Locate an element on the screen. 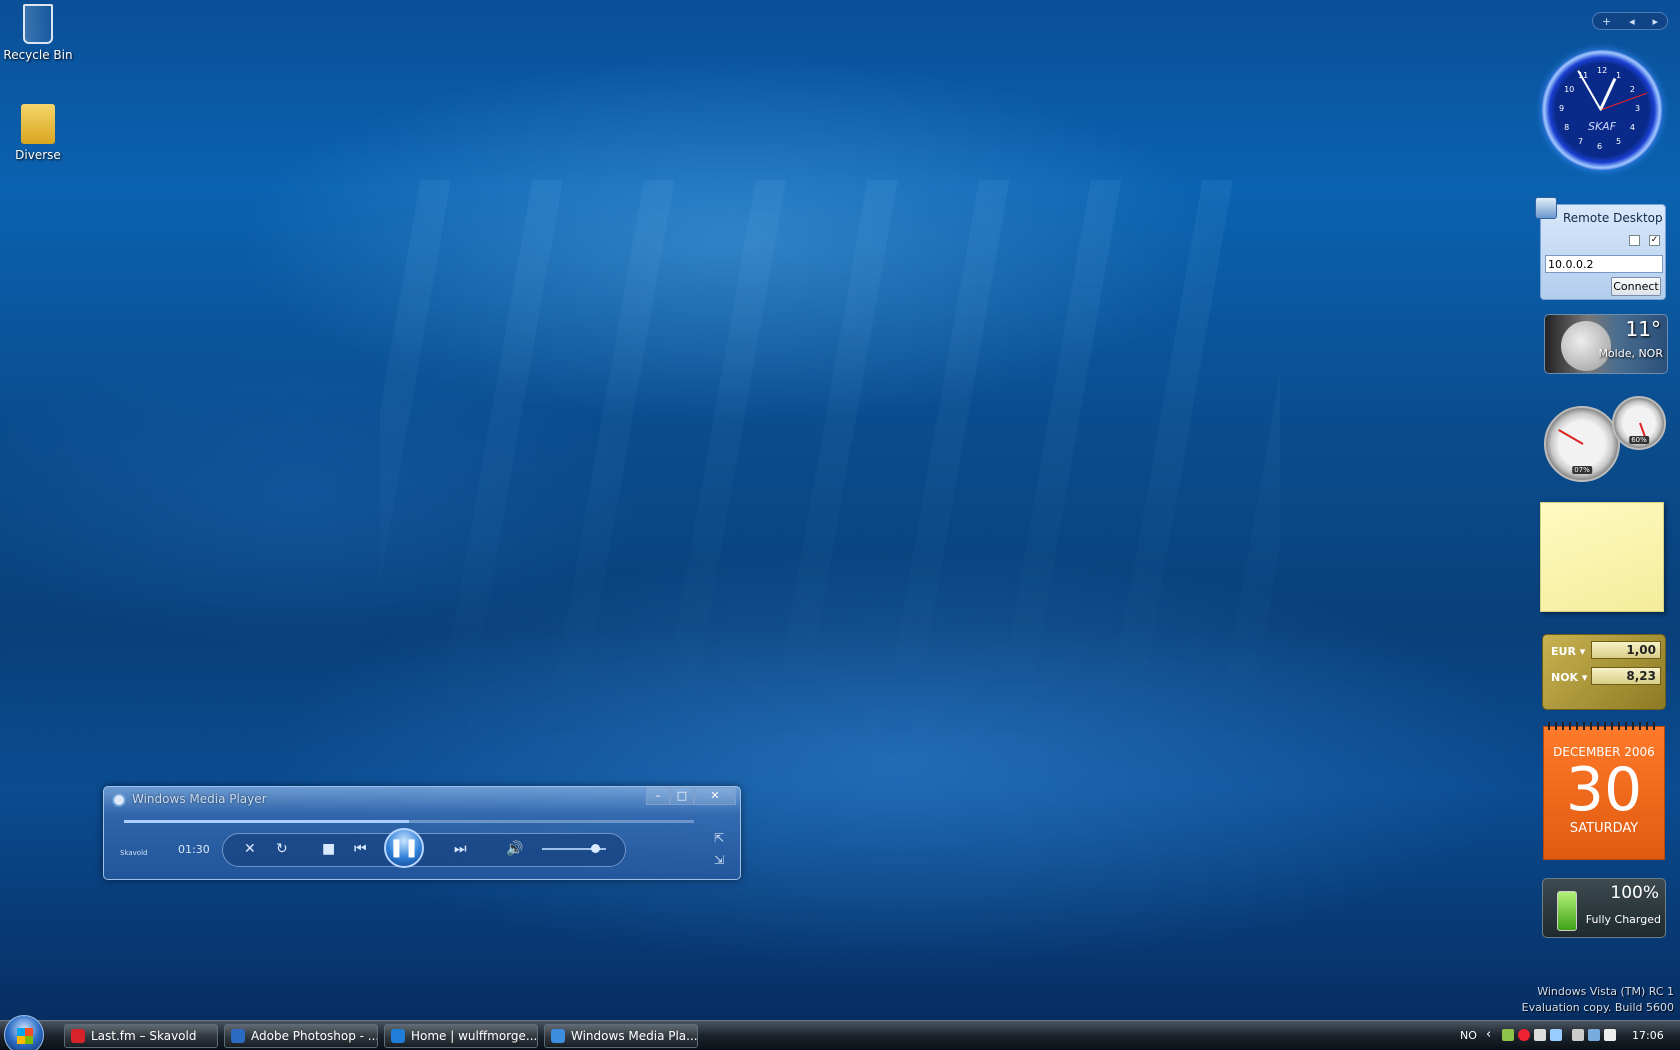 The height and width of the screenshot is (1050, 1680). clock-numeral: 8 is located at coordinates (1567, 127).